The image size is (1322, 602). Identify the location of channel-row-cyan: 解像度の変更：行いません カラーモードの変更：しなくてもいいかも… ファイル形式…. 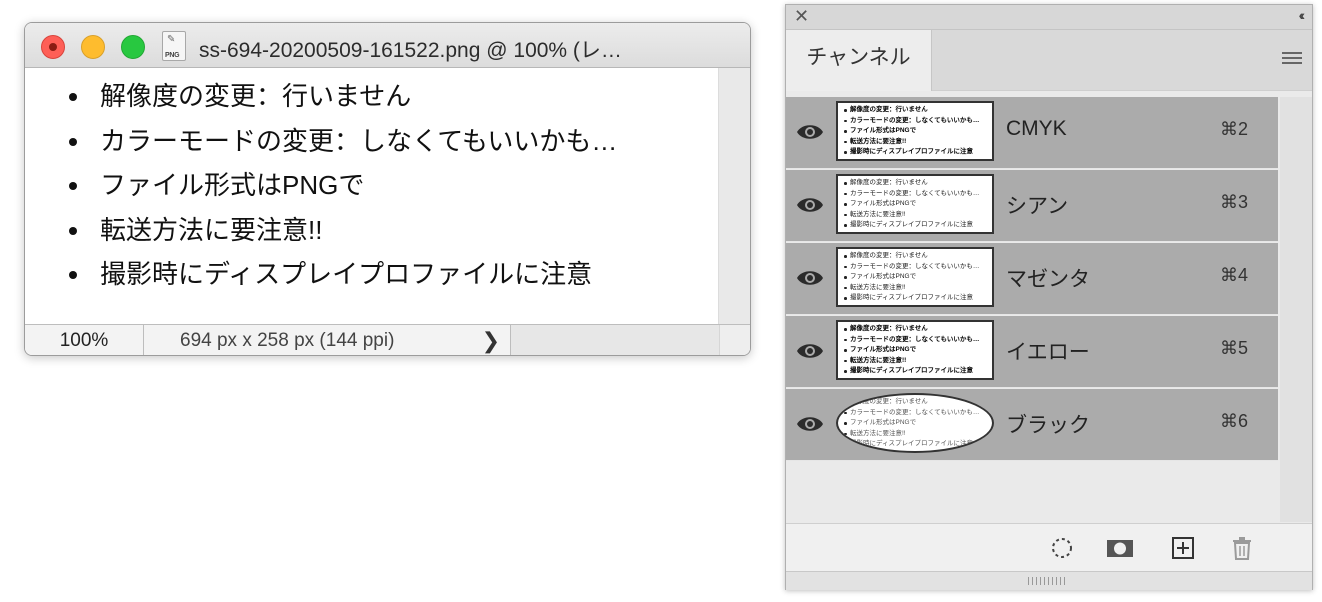
(1032, 206).